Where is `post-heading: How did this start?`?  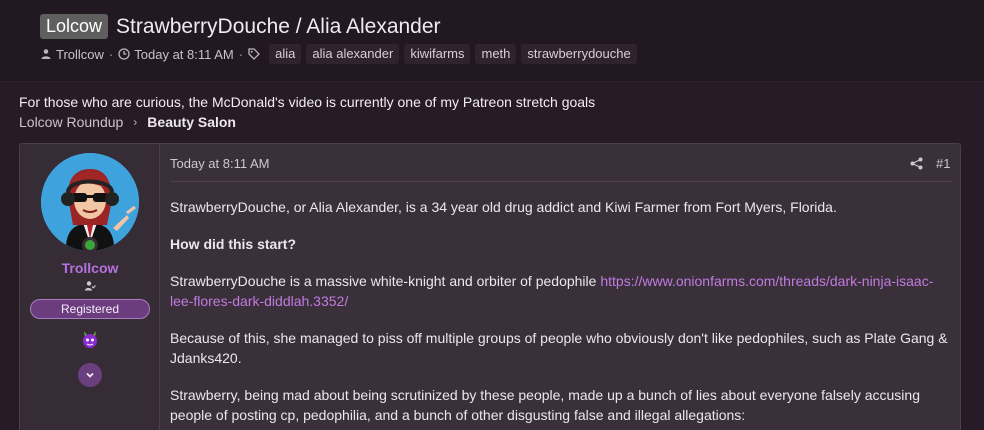
post-heading: How did this start? is located at coordinates (233, 244).